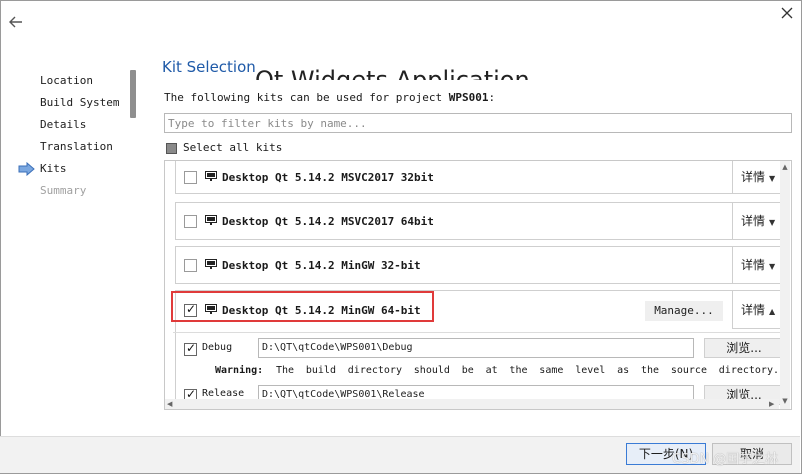 This screenshot has height=474, width=802. What do you see at coordinates (478, 221) in the screenshot?
I see `kit-row-msvc2017-64: Desktop Qt 5.14.2 MSVC2017 64bit 详情 ▼` at bounding box center [478, 221].